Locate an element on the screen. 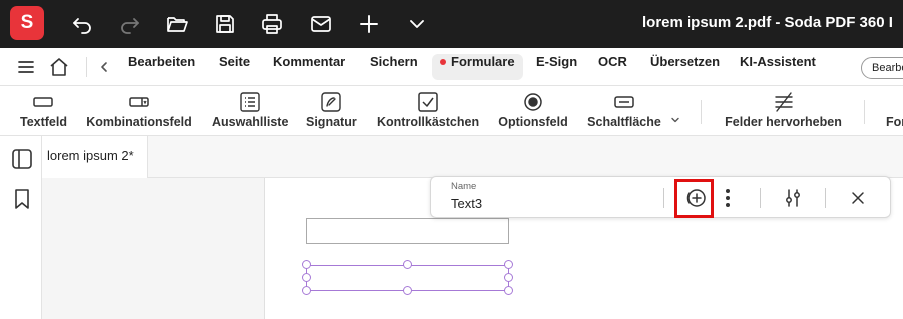 The width and height of the screenshot is (903, 319). menu-formulare: Formulare is located at coordinates (477, 67).